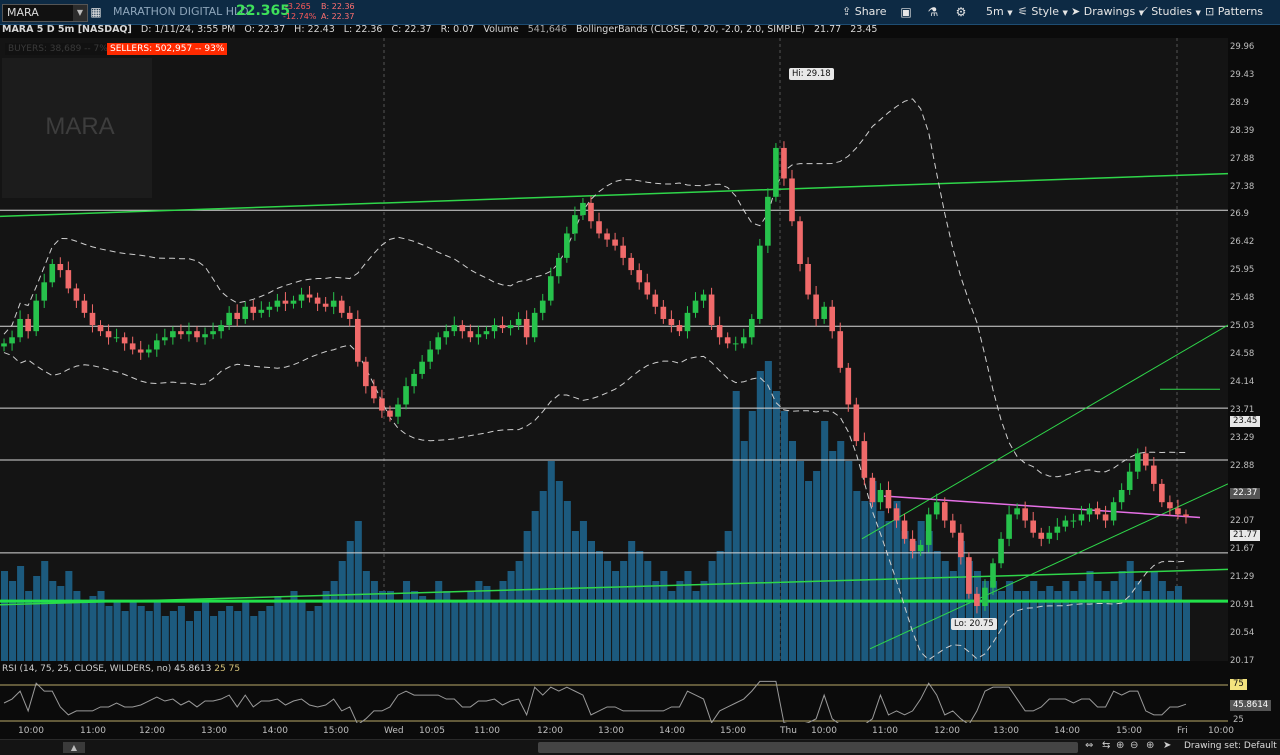 This screenshot has width=1280, height=755. I want to click on drawings-button: ➤ Drawings ▼, so click(1107, 12).